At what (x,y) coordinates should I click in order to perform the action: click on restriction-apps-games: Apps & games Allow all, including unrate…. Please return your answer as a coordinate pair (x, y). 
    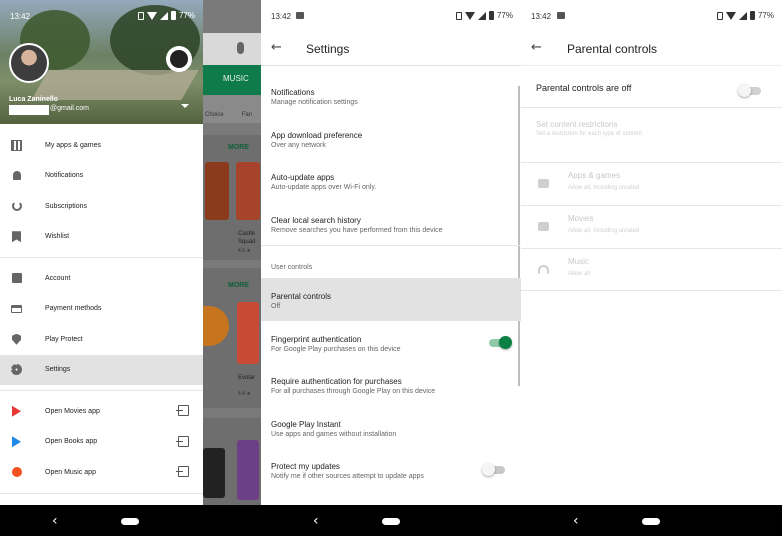
    Looking at the image, I should click on (651, 183).